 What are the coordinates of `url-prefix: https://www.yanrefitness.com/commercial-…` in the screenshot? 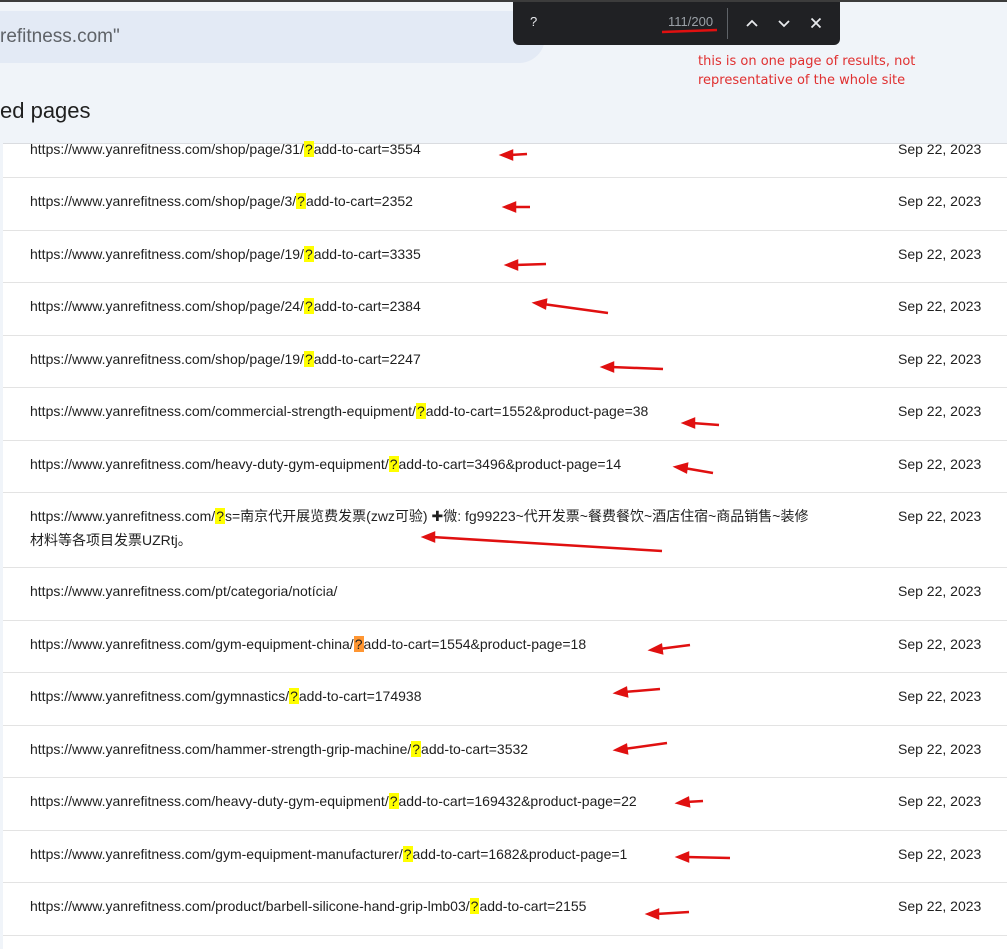 It's located at (223, 411).